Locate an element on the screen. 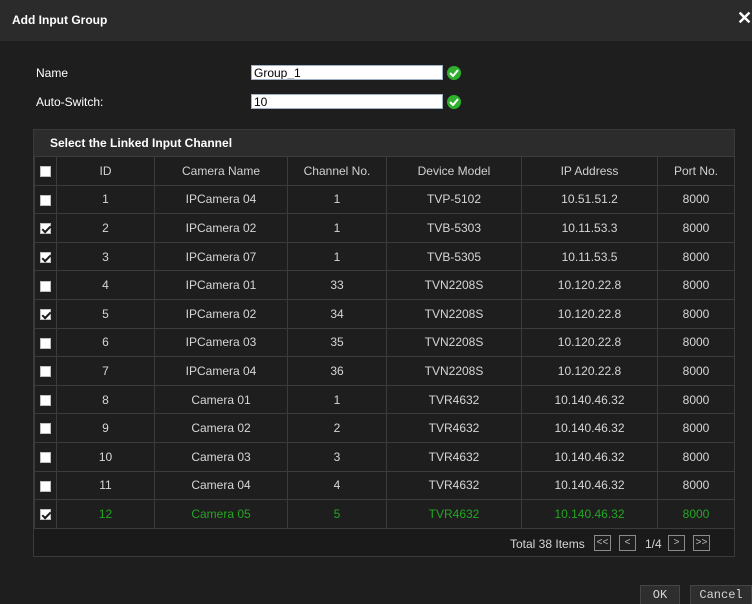 This screenshot has width=752, height=604. table-row: 8 Camera 01 1 TVR4632 10.140.46.32 8000 is located at coordinates (384, 399).